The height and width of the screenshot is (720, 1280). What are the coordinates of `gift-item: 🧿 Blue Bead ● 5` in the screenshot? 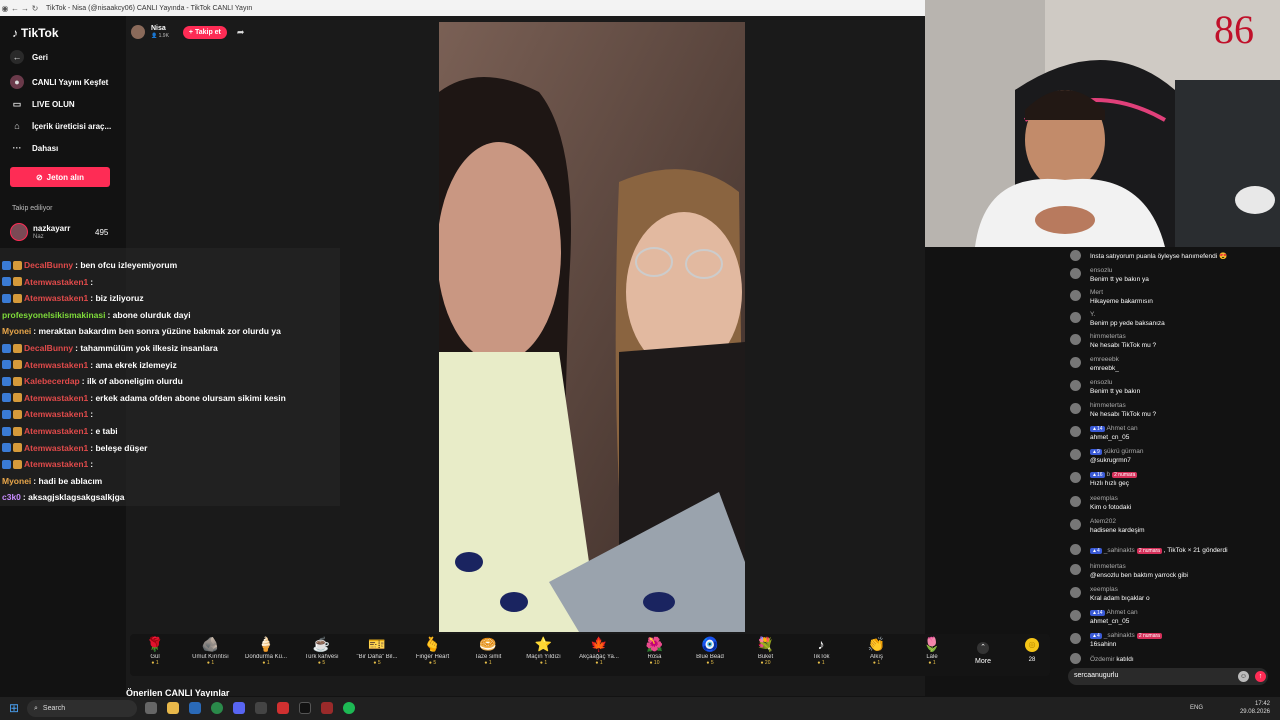 It's located at (710, 655).